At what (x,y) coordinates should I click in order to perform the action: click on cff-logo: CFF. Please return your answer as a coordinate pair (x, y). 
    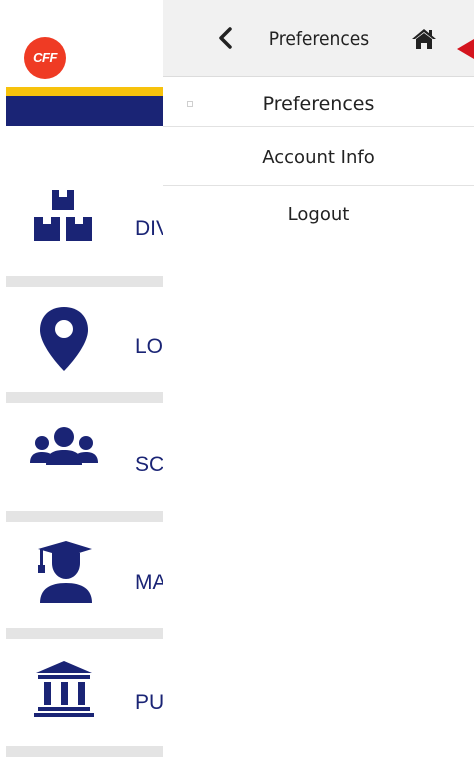
    Looking at the image, I should click on (45, 58).